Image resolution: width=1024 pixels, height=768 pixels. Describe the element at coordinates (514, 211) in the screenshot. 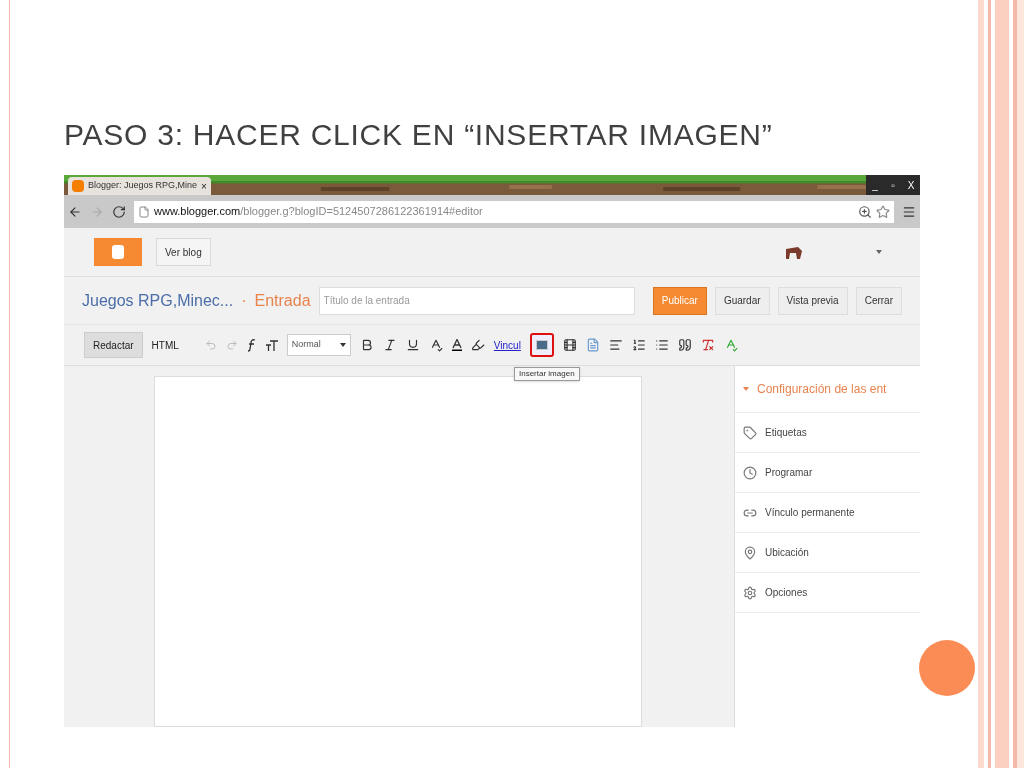

I see `address-bar: www.blogger.com/blogger.g?blogID=5124507286122361914#editor` at that location.